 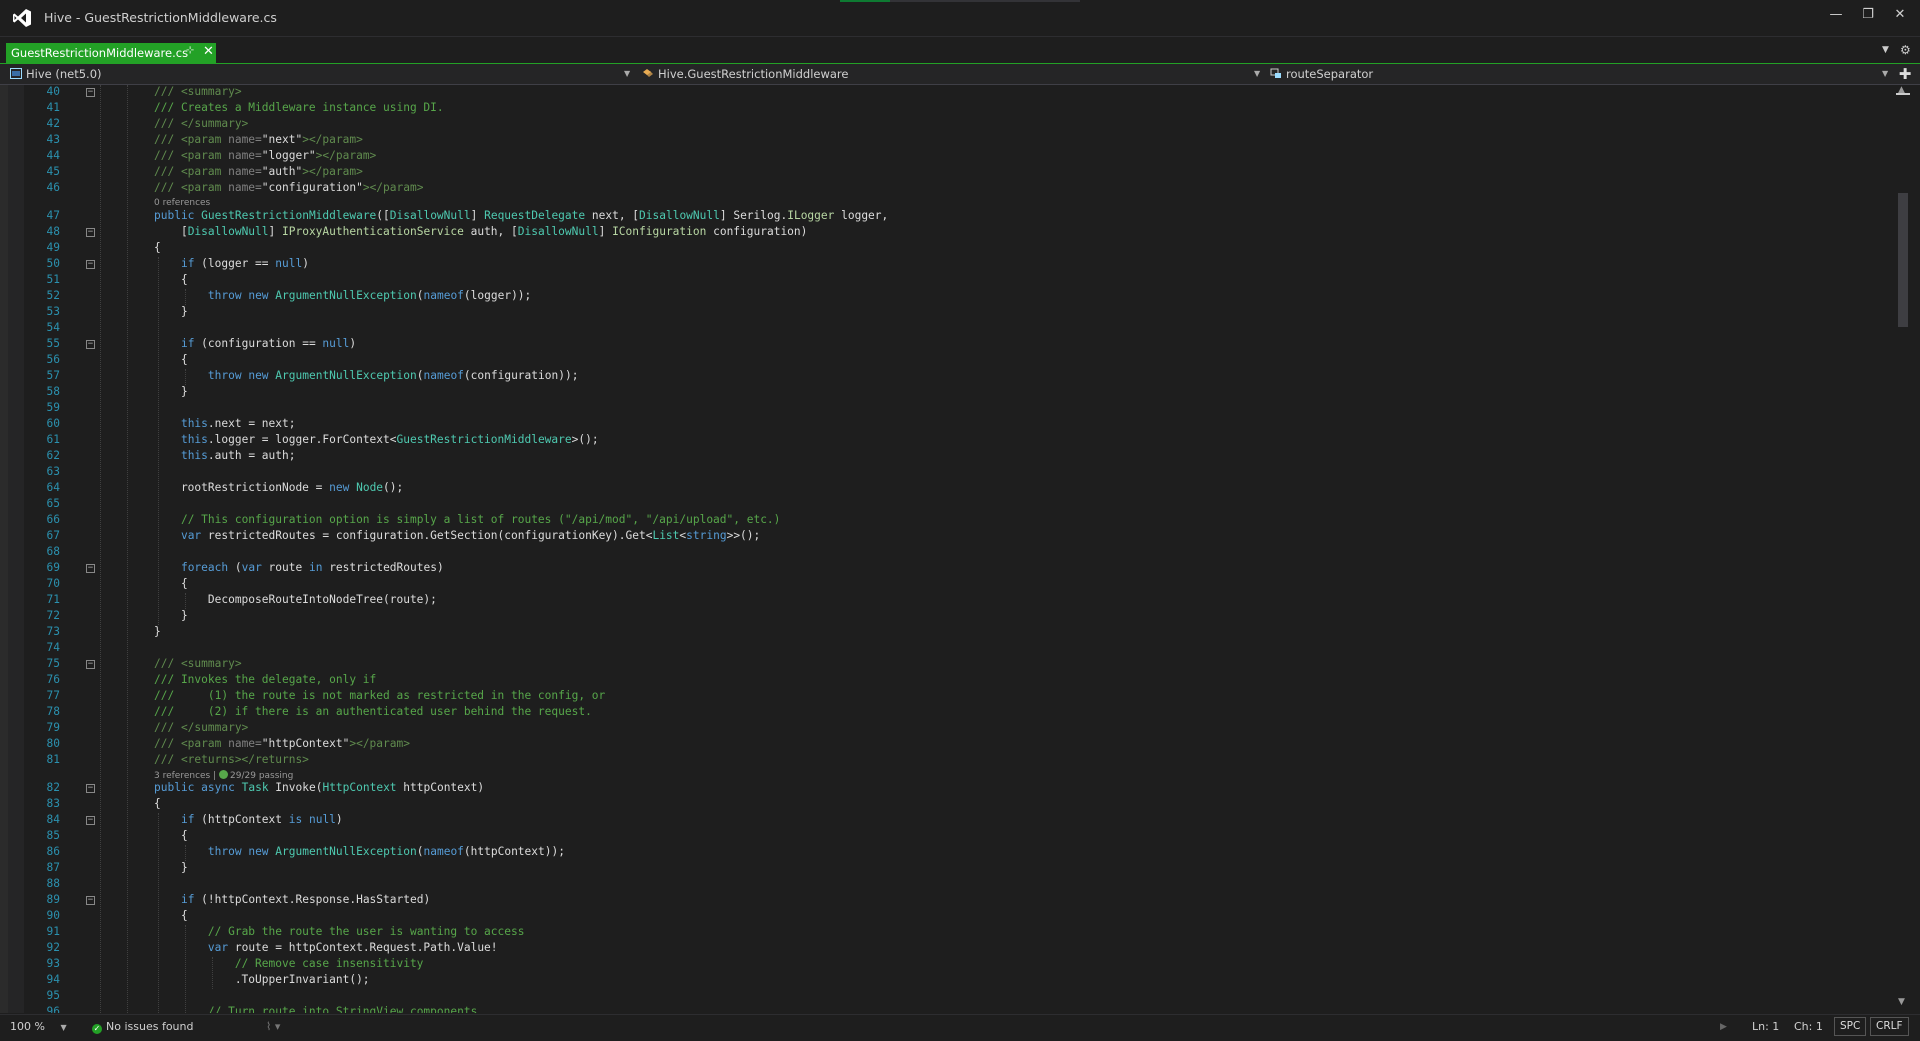 What do you see at coordinates (947, 345) in the screenshot?
I see `code-line: 55 if (configuration == null) −` at bounding box center [947, 345].